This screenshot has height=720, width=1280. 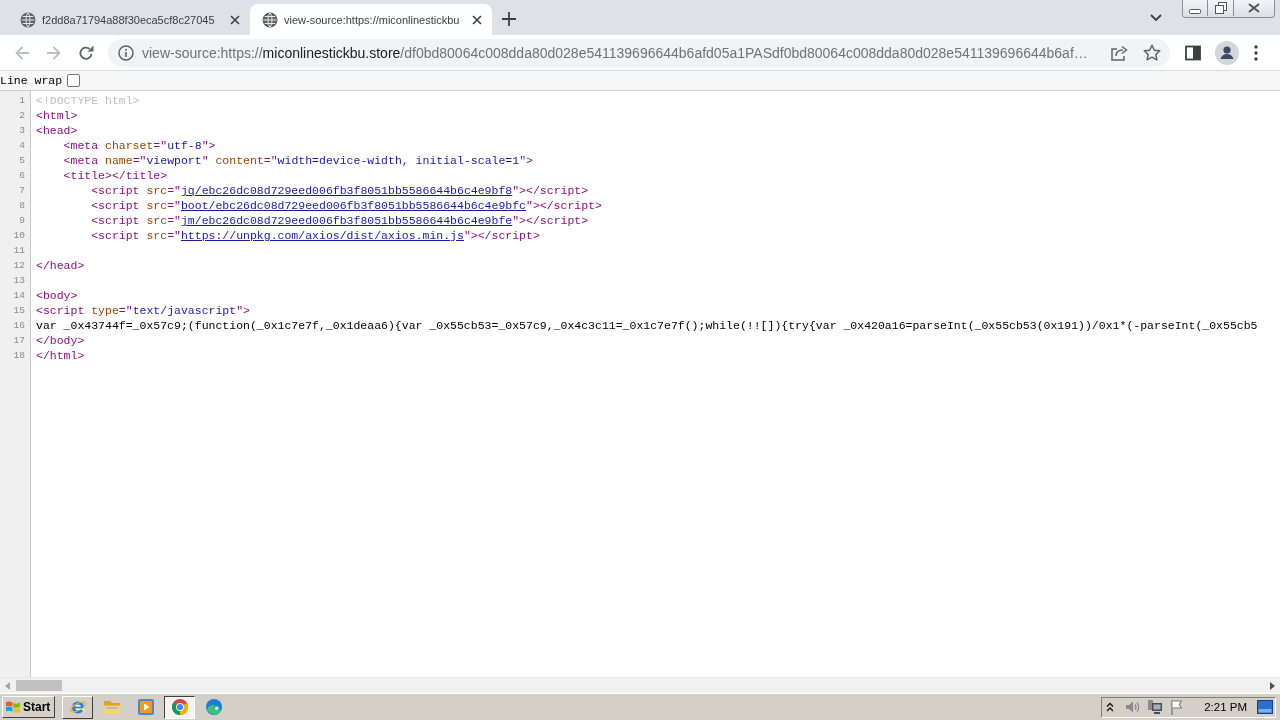 I want to click on restore-icon, so click(x=1220, y=8).